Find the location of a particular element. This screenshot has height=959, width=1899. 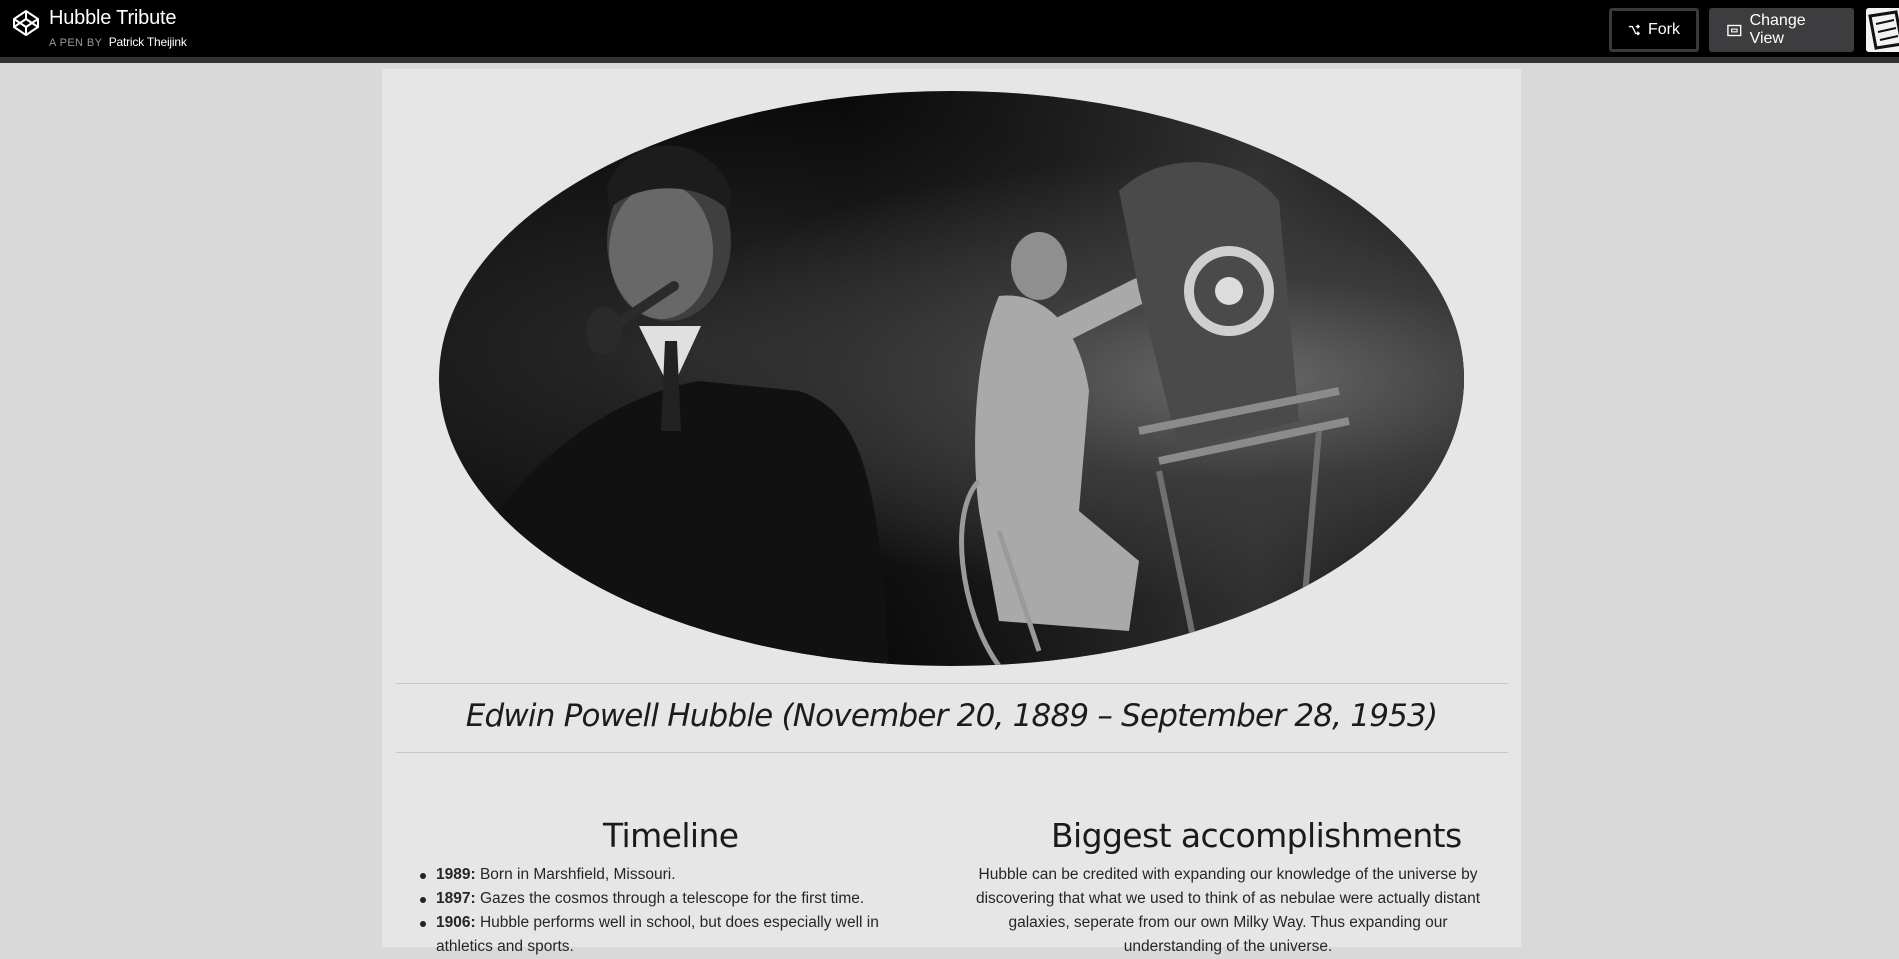

pen-title: Hubble Tribute is located at coordinates (113, 18).